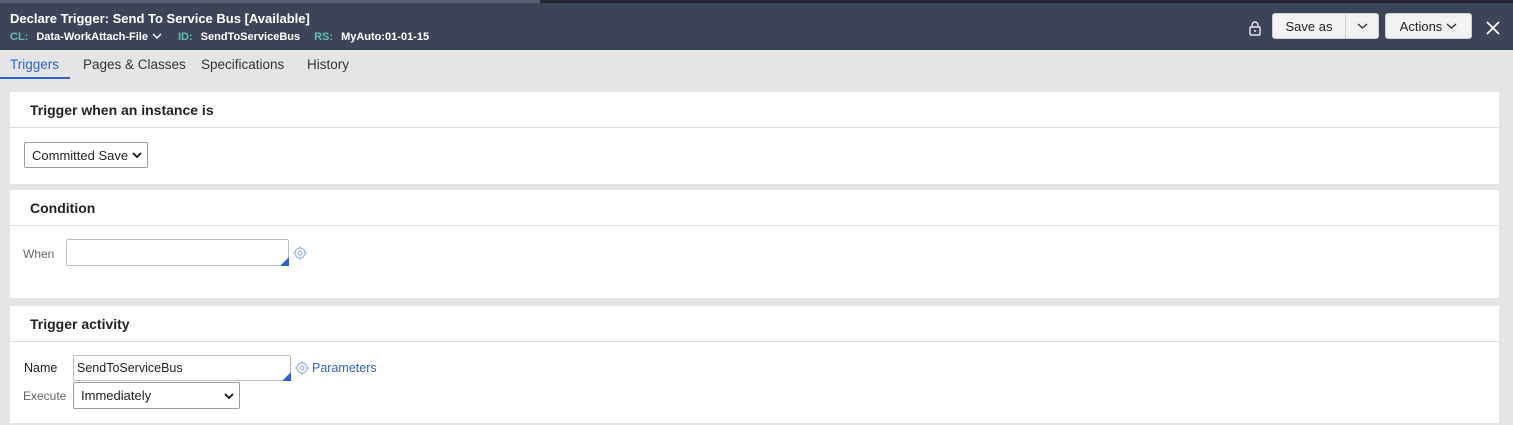 The height and width of the screenshot is (425, 1513). Describe the element at coordinates (1309, 26) in the screenshot. I see `save-as-button: Save as` at that location.